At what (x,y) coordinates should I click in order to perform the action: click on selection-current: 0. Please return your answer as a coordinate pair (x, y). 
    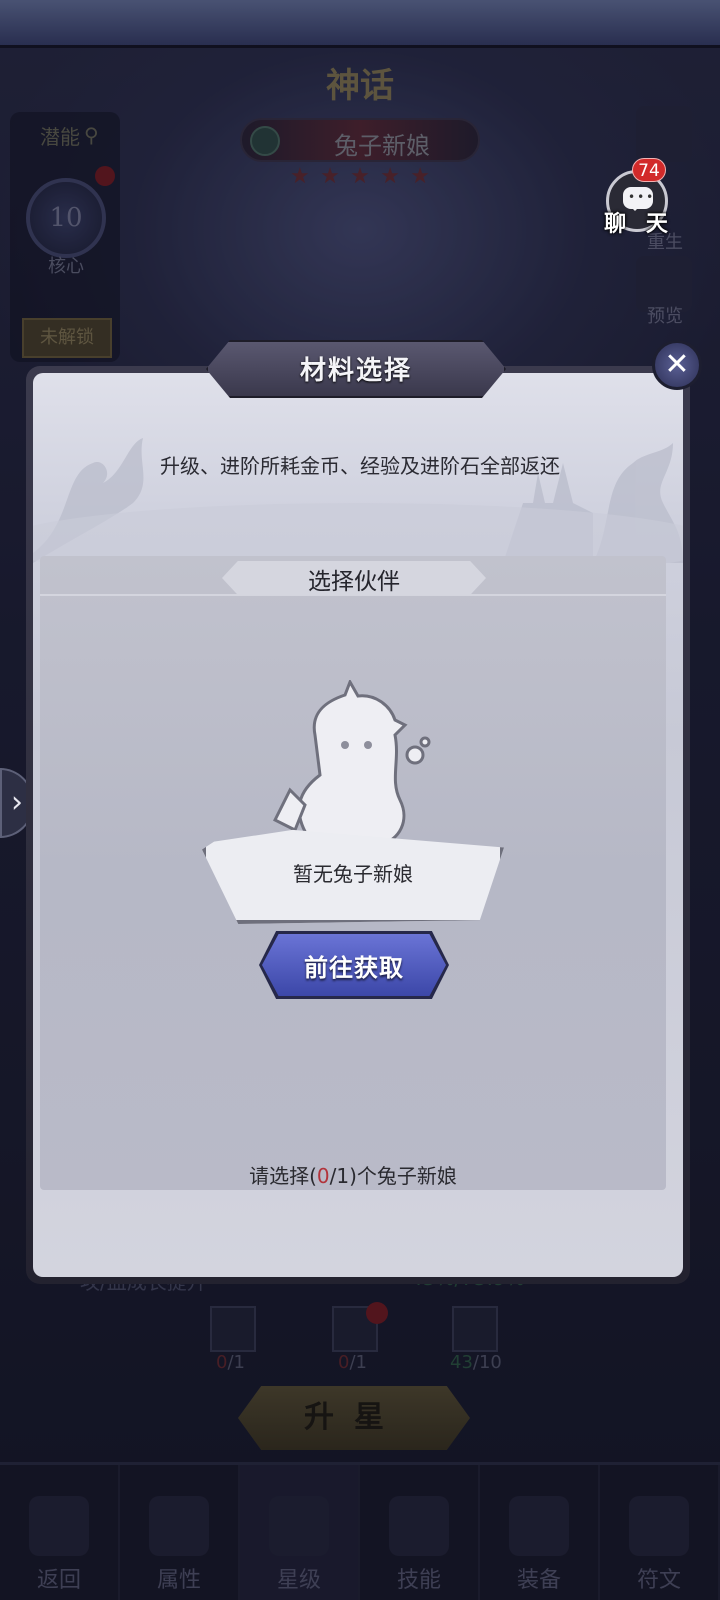
    Looking at the image, I should click on (323, 1176).